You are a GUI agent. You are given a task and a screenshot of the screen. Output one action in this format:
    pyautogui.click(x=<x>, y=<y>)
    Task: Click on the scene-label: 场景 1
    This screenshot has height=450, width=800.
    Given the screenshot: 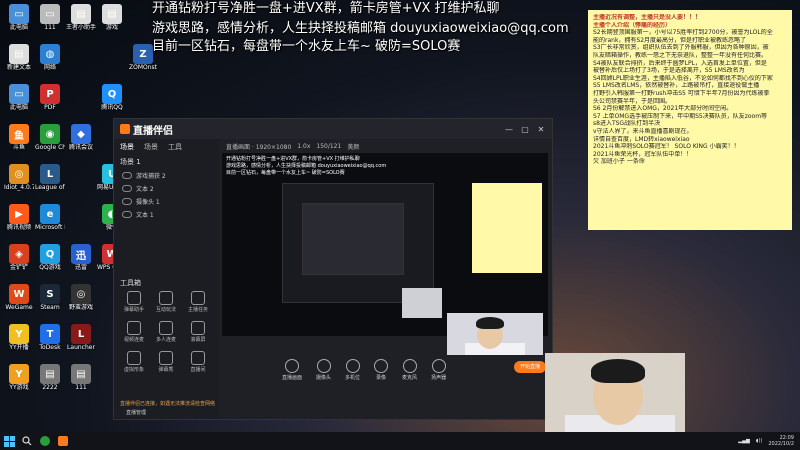 What is the action you would take?
    pyautogui.click(x=166, y=162)
    